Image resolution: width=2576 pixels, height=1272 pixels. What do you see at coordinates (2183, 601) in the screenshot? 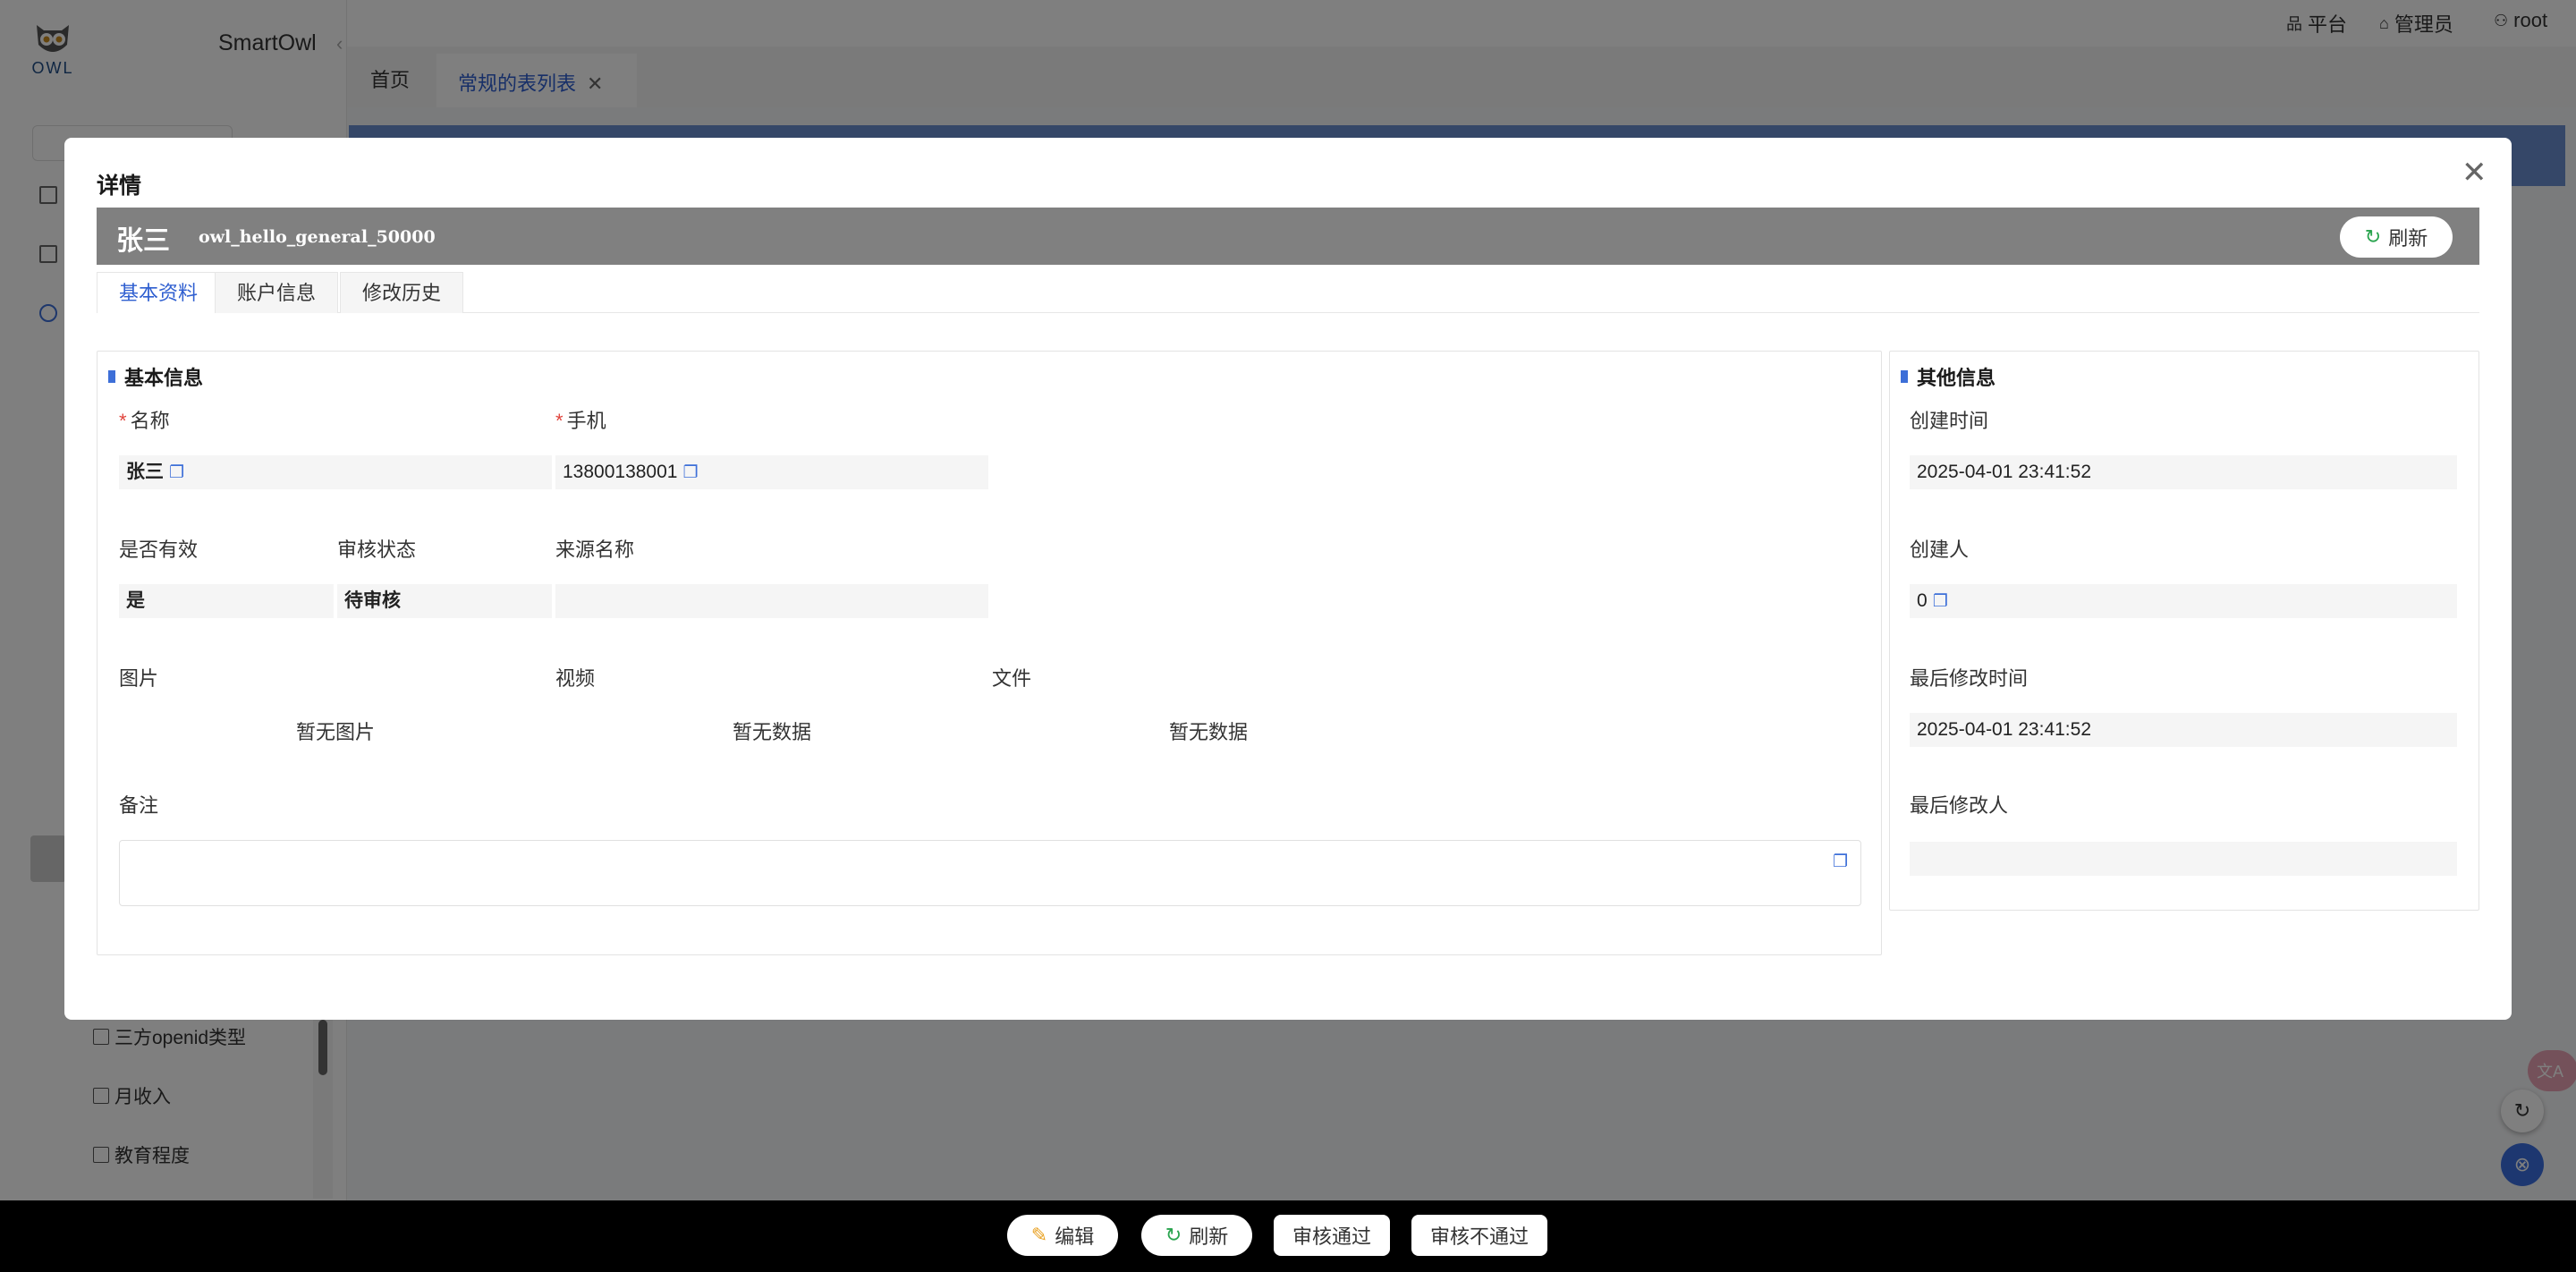
I see `creator-value: 0 ❐` at bounding box center [2183, 601].